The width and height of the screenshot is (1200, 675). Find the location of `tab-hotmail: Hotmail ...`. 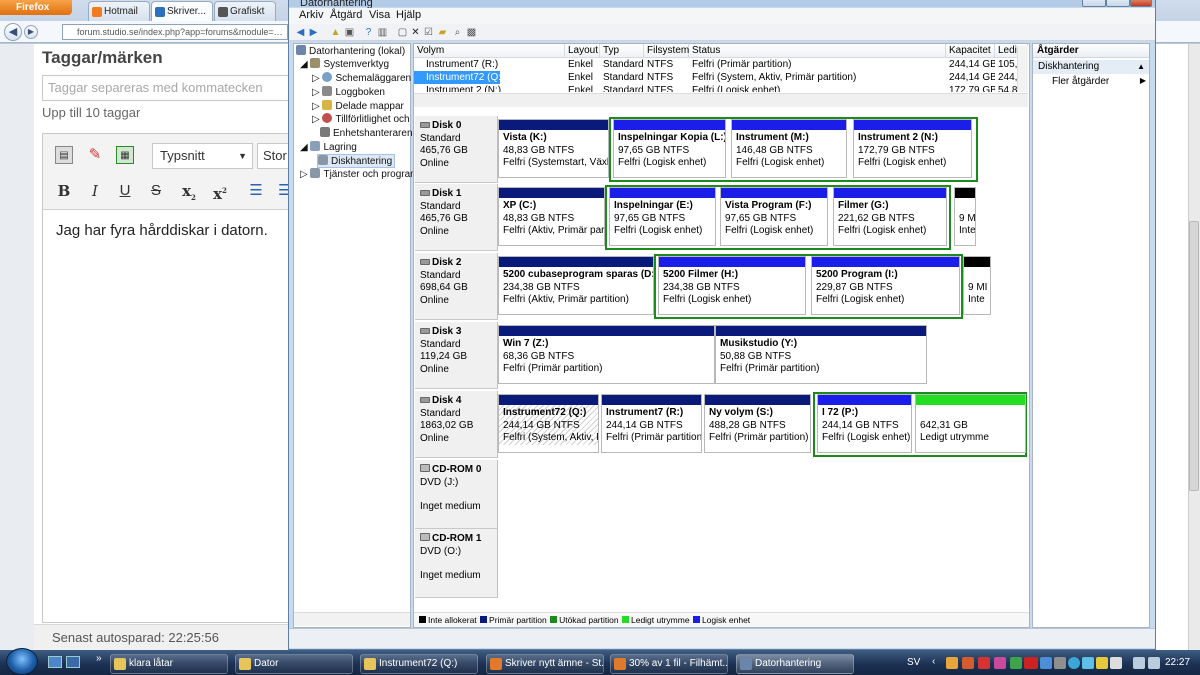

tab-hotmail: Hotmail ... is located at coordinates (119, 18).